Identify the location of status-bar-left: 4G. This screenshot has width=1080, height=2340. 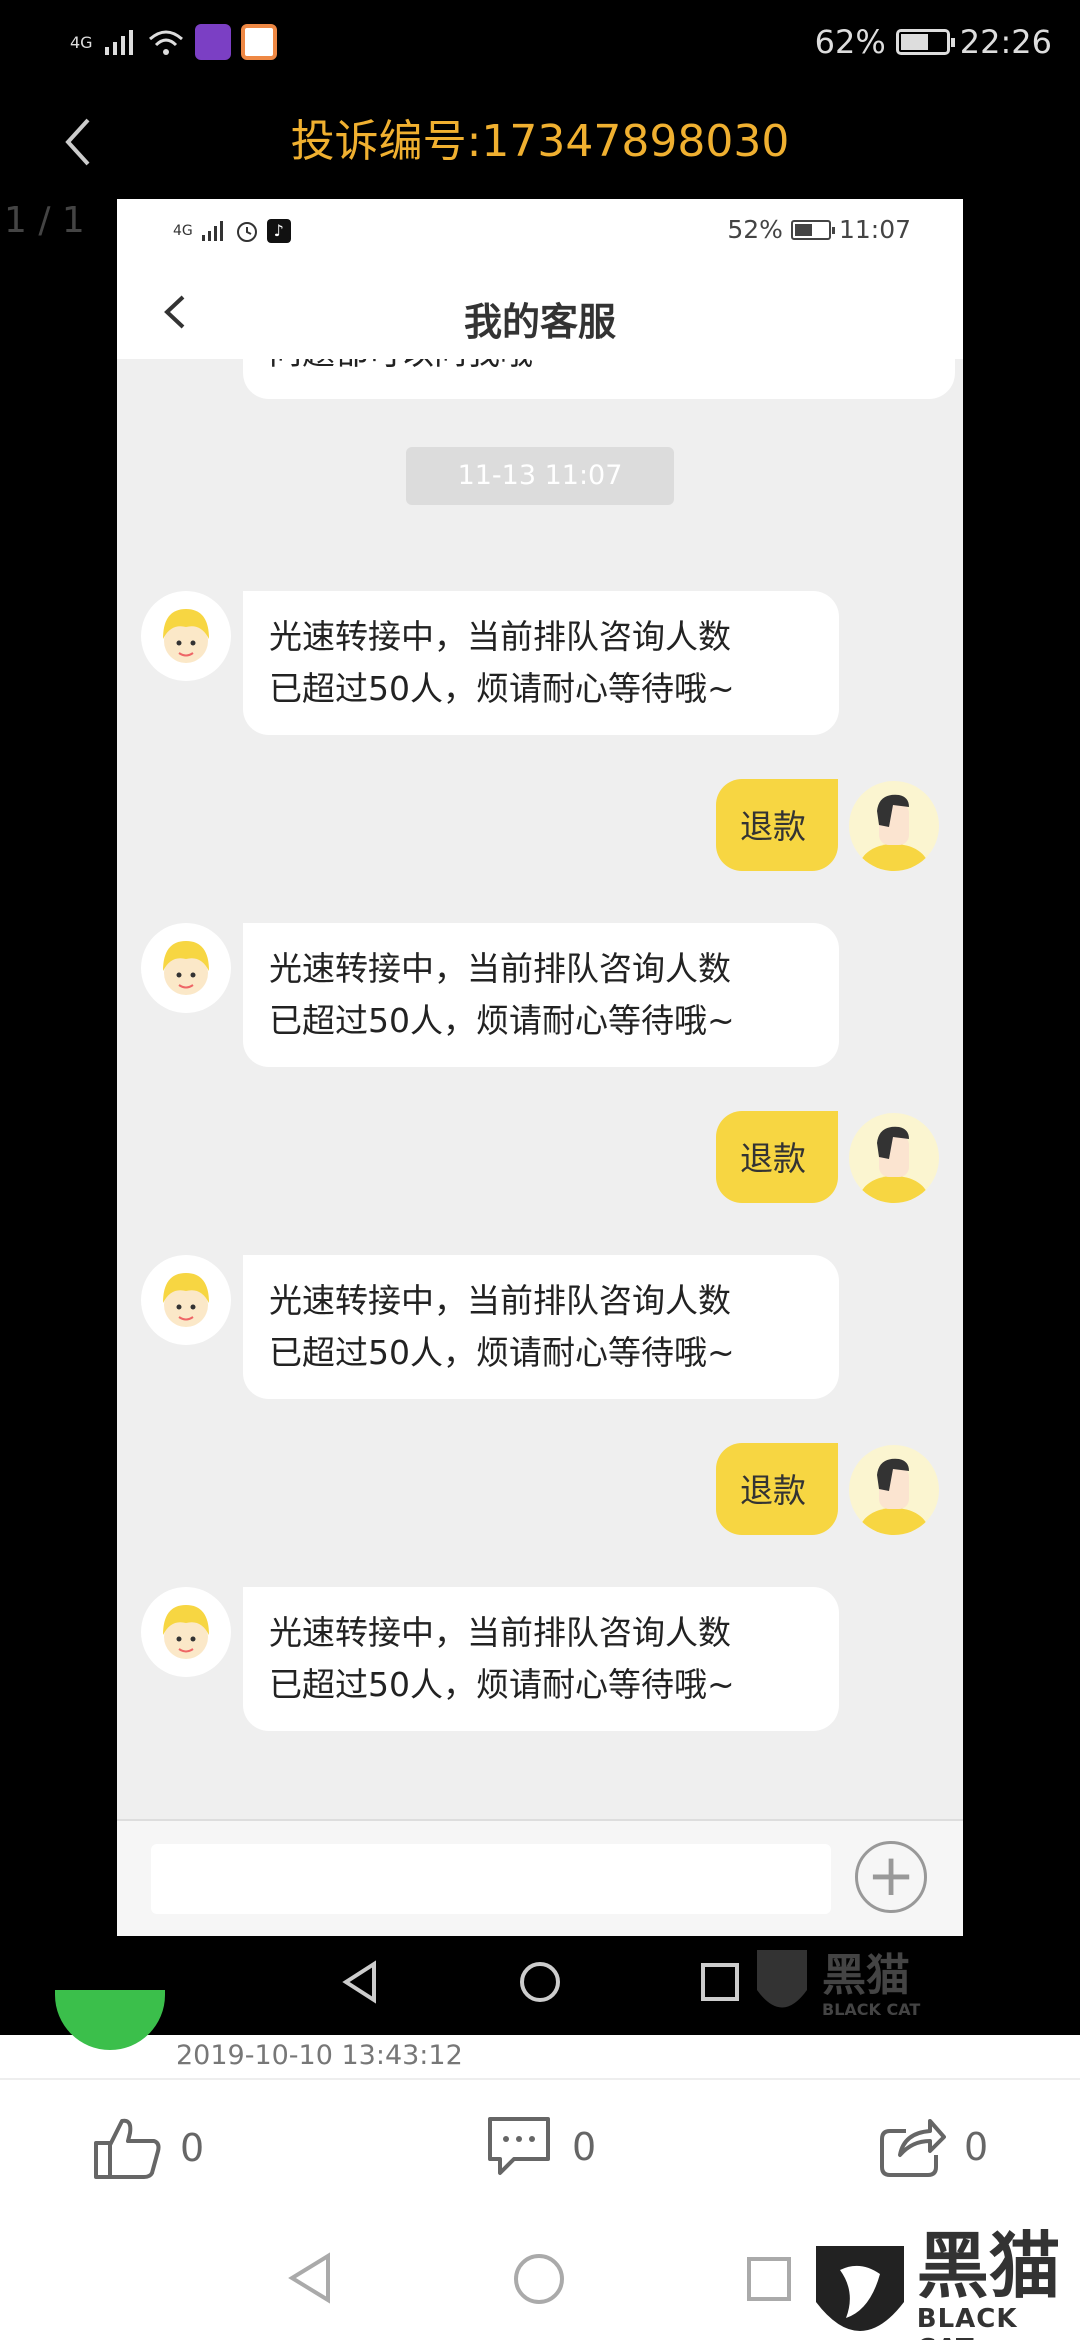
(173, 42).